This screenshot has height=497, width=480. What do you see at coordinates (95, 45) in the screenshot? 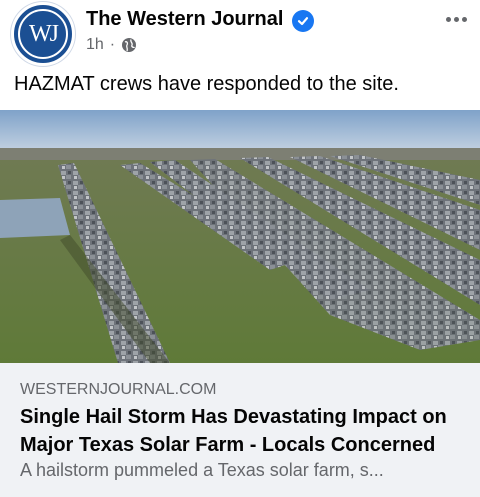
I see `post-time: 1h` at bounding box center [95, 45].